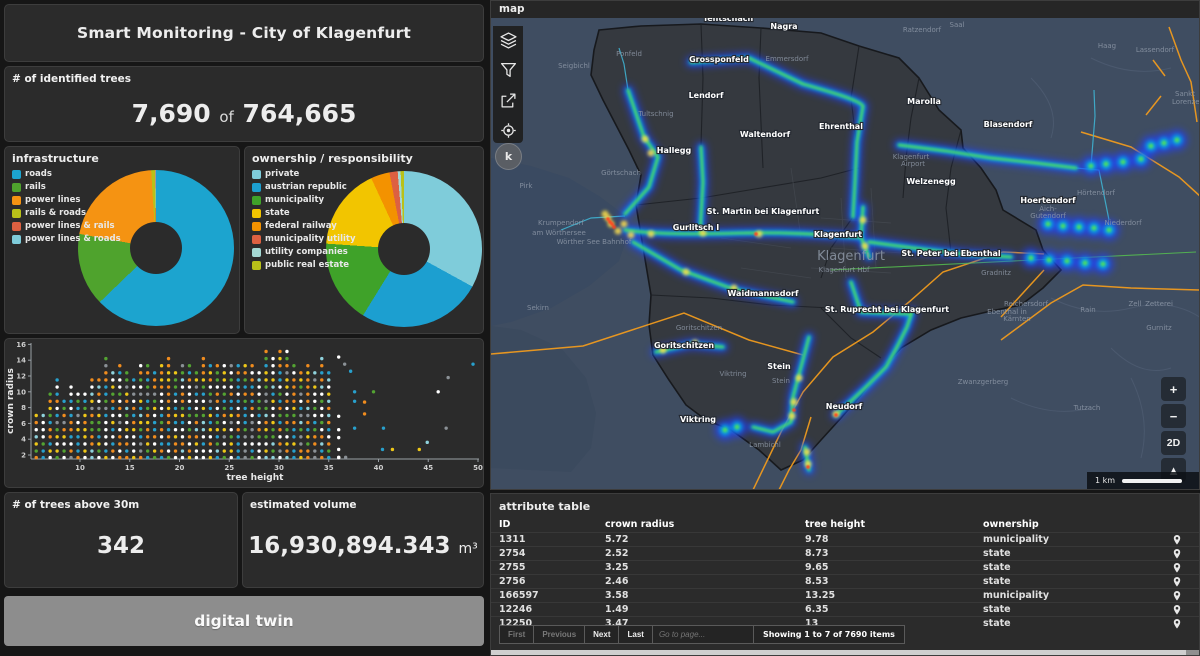 This screenshot has height=656, width=1200. I want to click on table-cell: 3.58, so click(617, 595).